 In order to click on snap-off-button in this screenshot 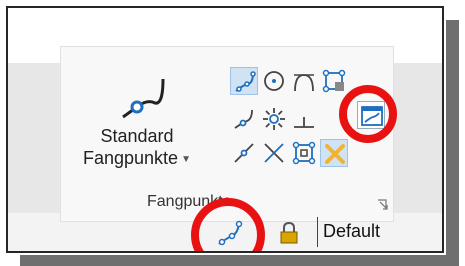, I will do `click(334, 153)`.